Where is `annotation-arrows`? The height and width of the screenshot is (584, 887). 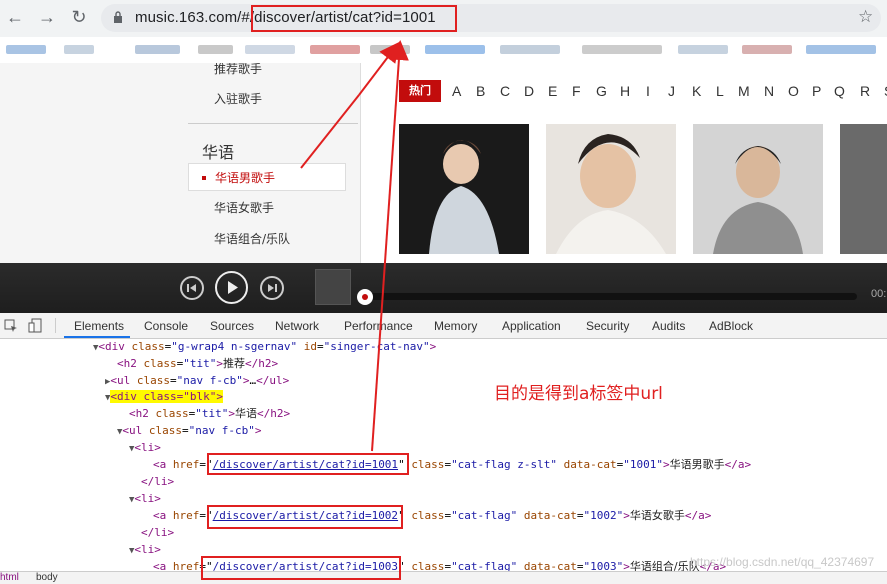
annotation-arrows is located at coordinates (354, 246).